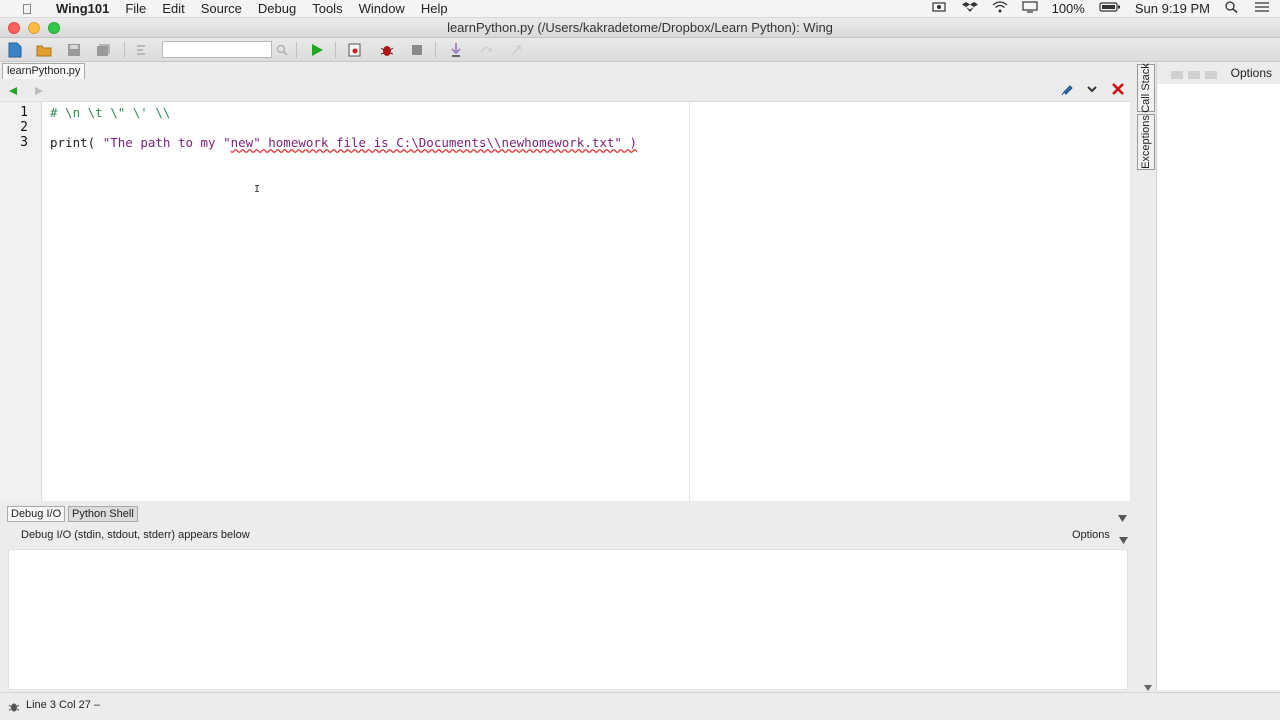 Image resolution: width=1280 pixels, height=720 pixels. What do you see at coordinates (82, 9) in the screenshot?
I see `app-menu: Wing101` at bounding box center [82, 9].